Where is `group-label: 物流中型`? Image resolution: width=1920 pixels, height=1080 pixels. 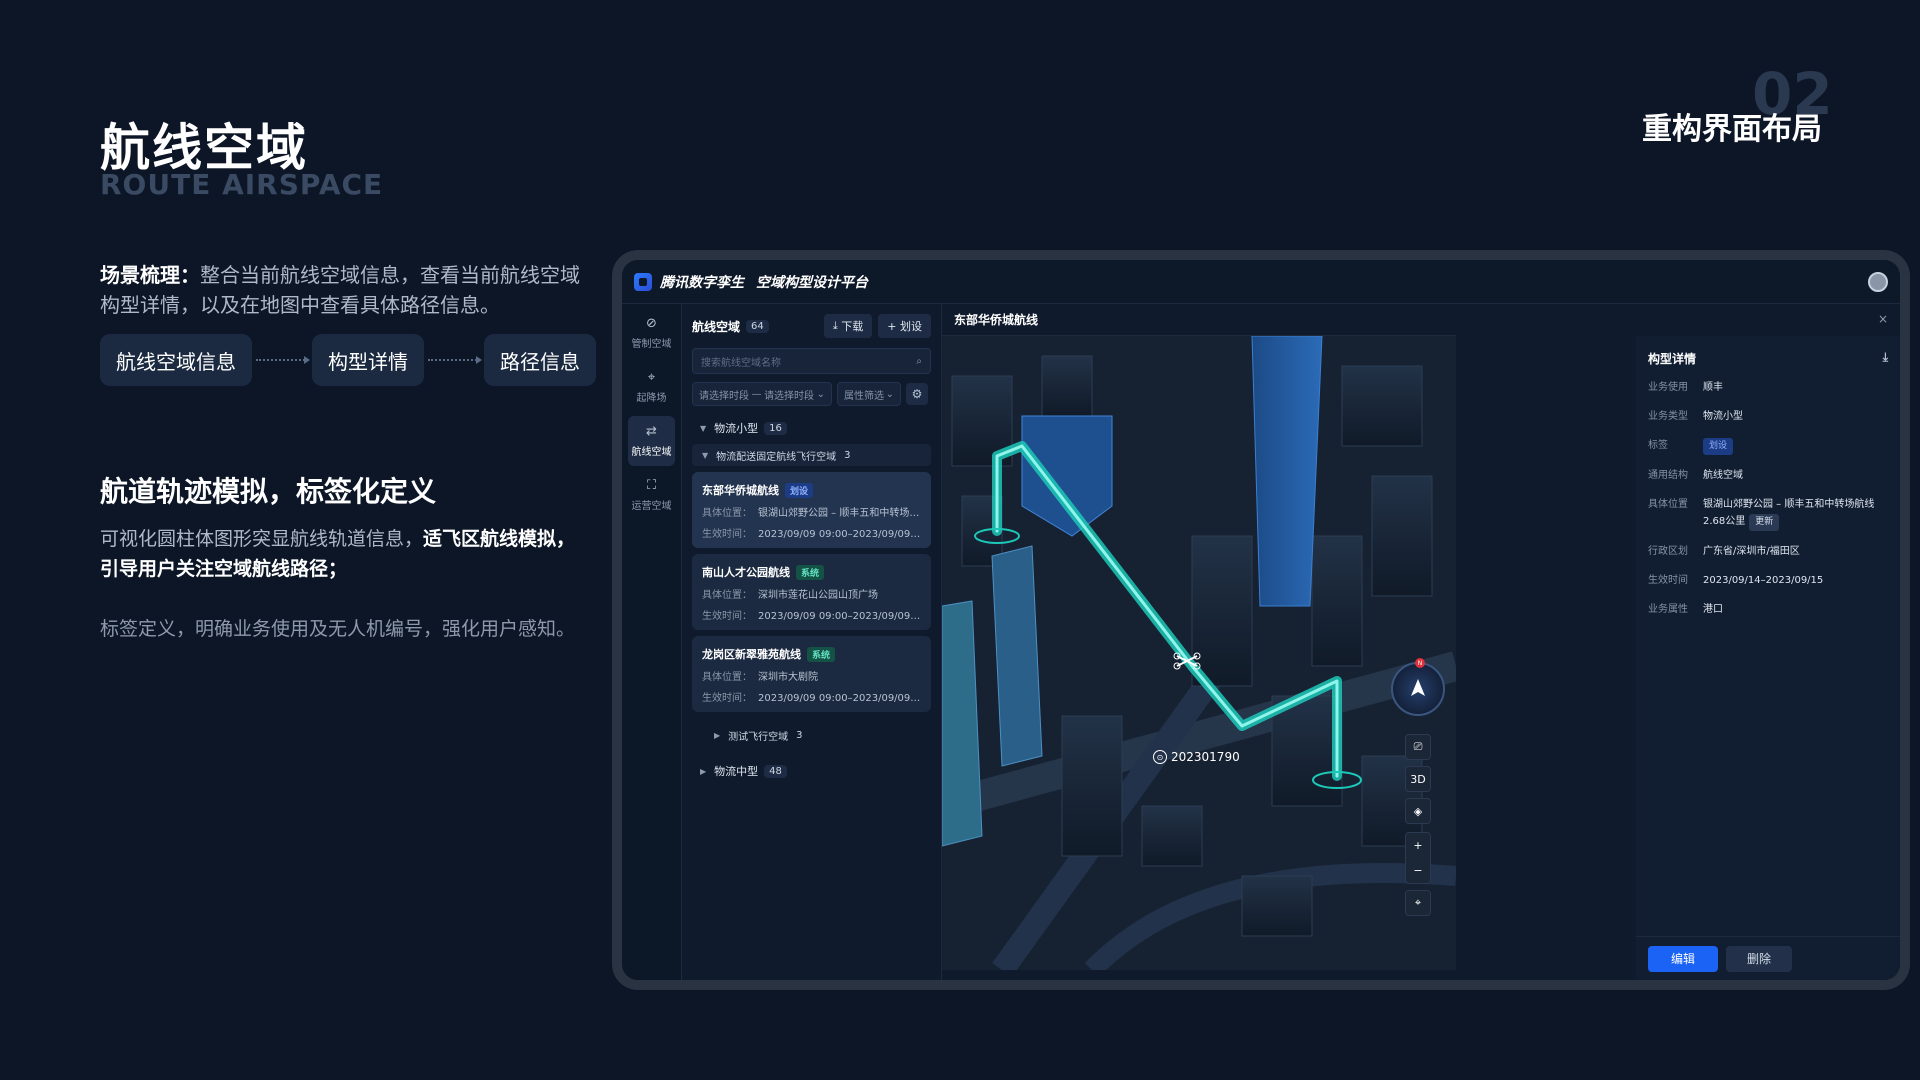 group-label: 物流中型 is located at coordinates (736, 771).